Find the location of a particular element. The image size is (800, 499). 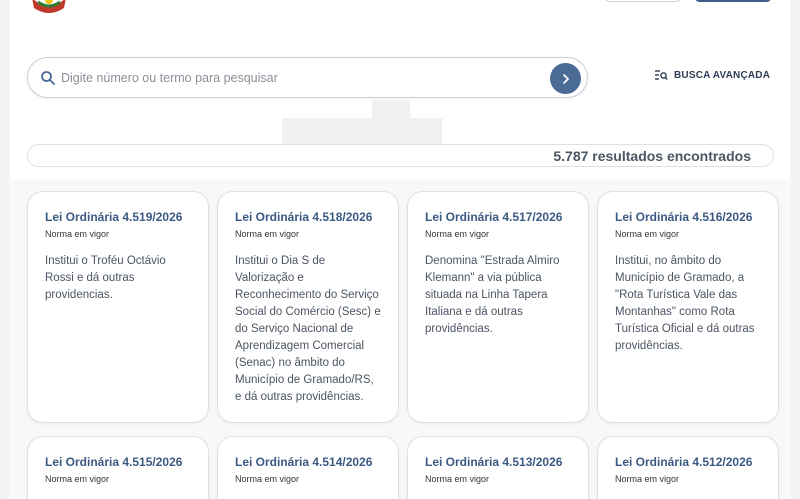

law-card: Lei Ordinária 4.513/2026 Norma em vigor is located at coordinates (498, 467).